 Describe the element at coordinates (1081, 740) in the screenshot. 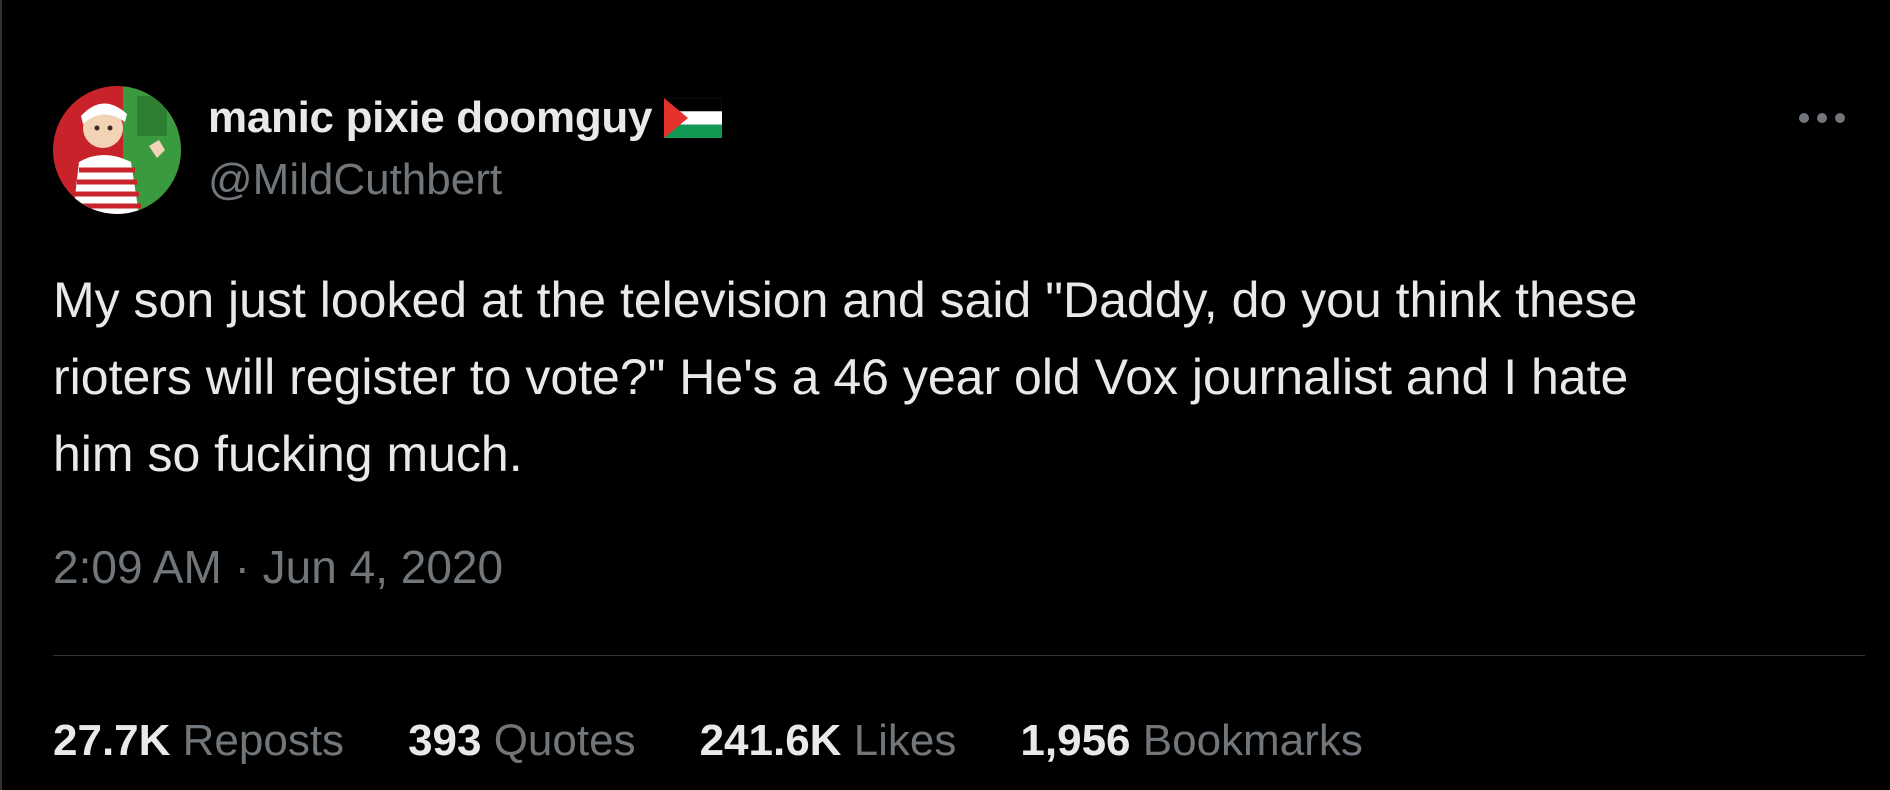

I see `bookmarks-count: 1,956` at that location.